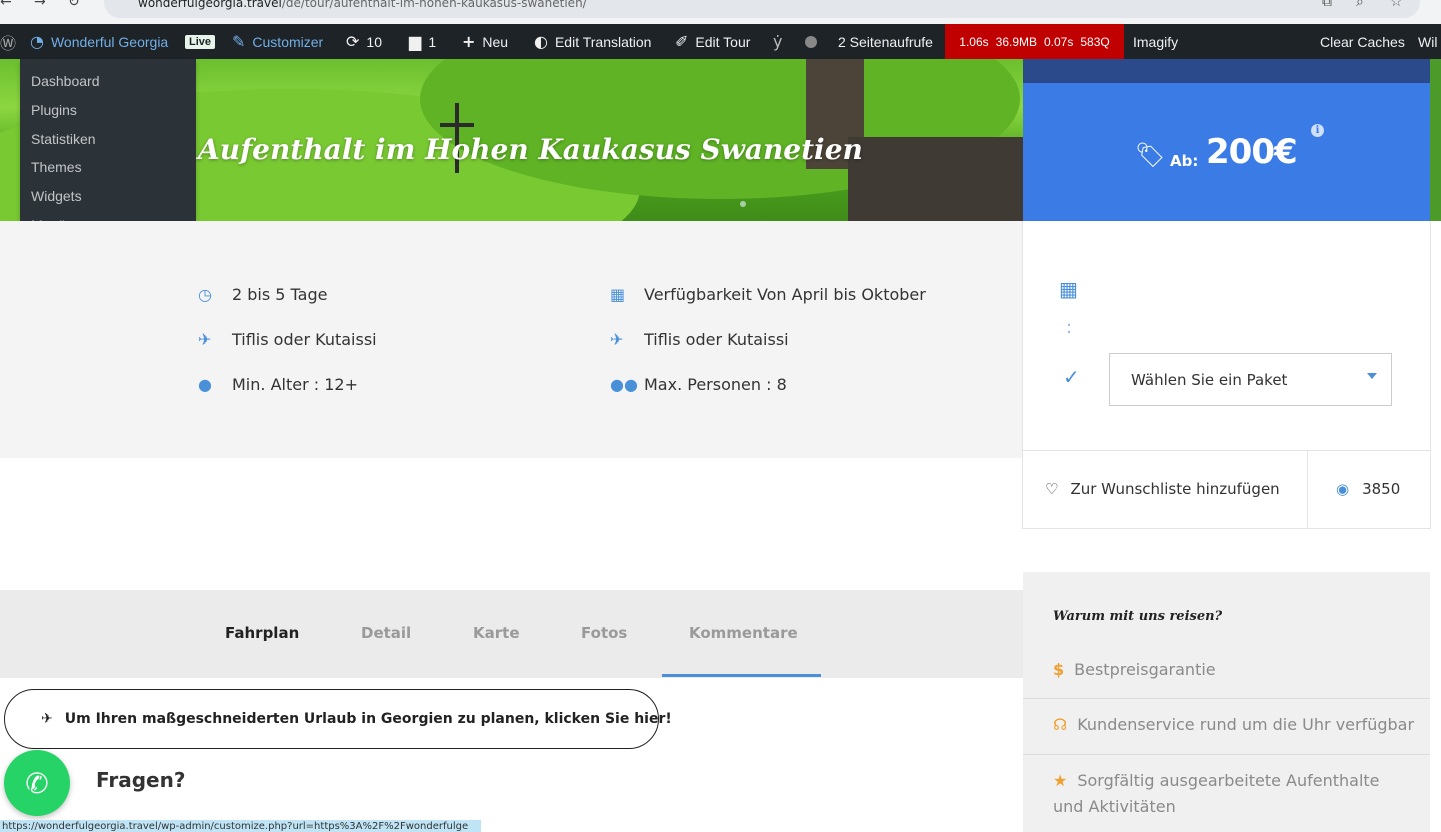 The width and height of the screenshot is (1441, 832). Describe the element at coordinates (974, 41) in the screenshot. I see `qm-time: 1.06s` at that location.